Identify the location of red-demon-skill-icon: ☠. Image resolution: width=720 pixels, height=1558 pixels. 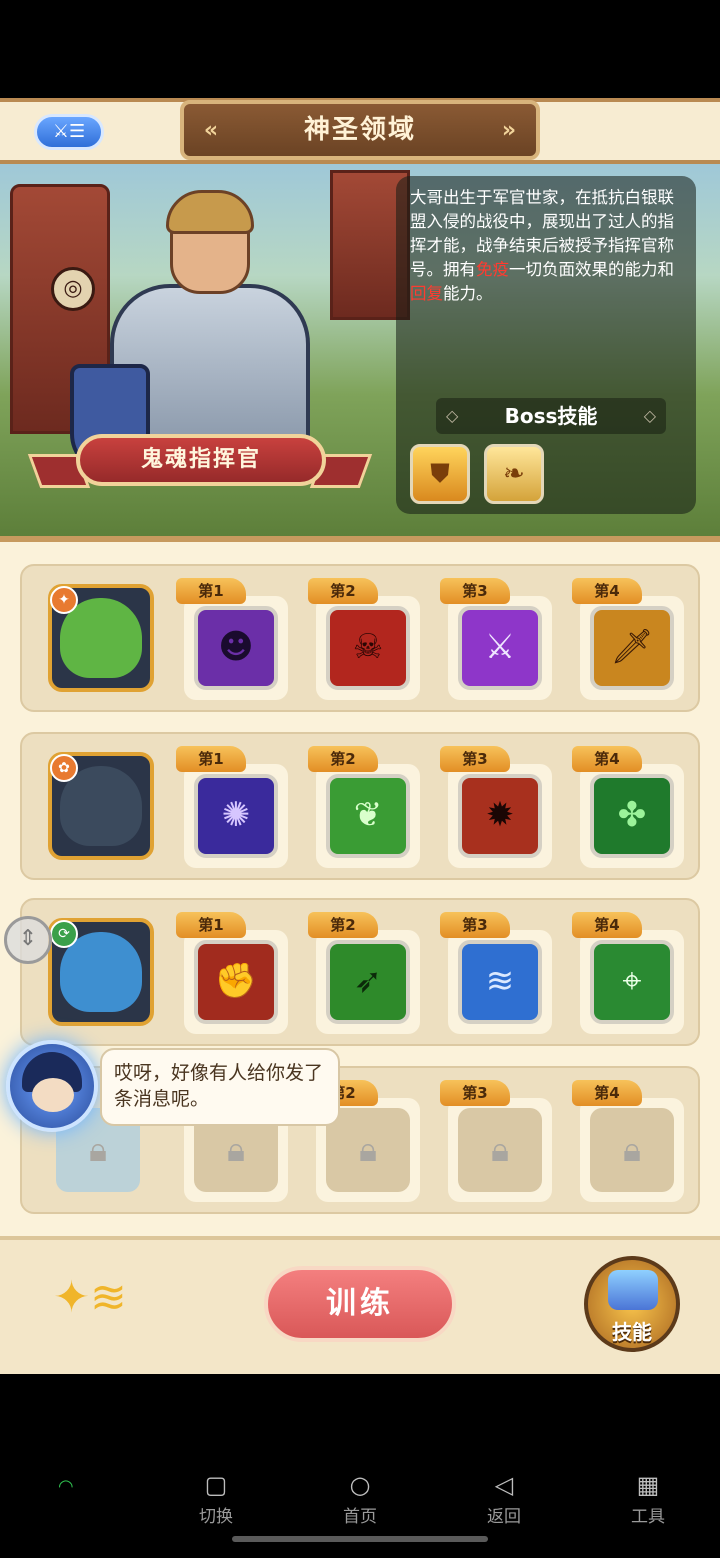
(368, 648).